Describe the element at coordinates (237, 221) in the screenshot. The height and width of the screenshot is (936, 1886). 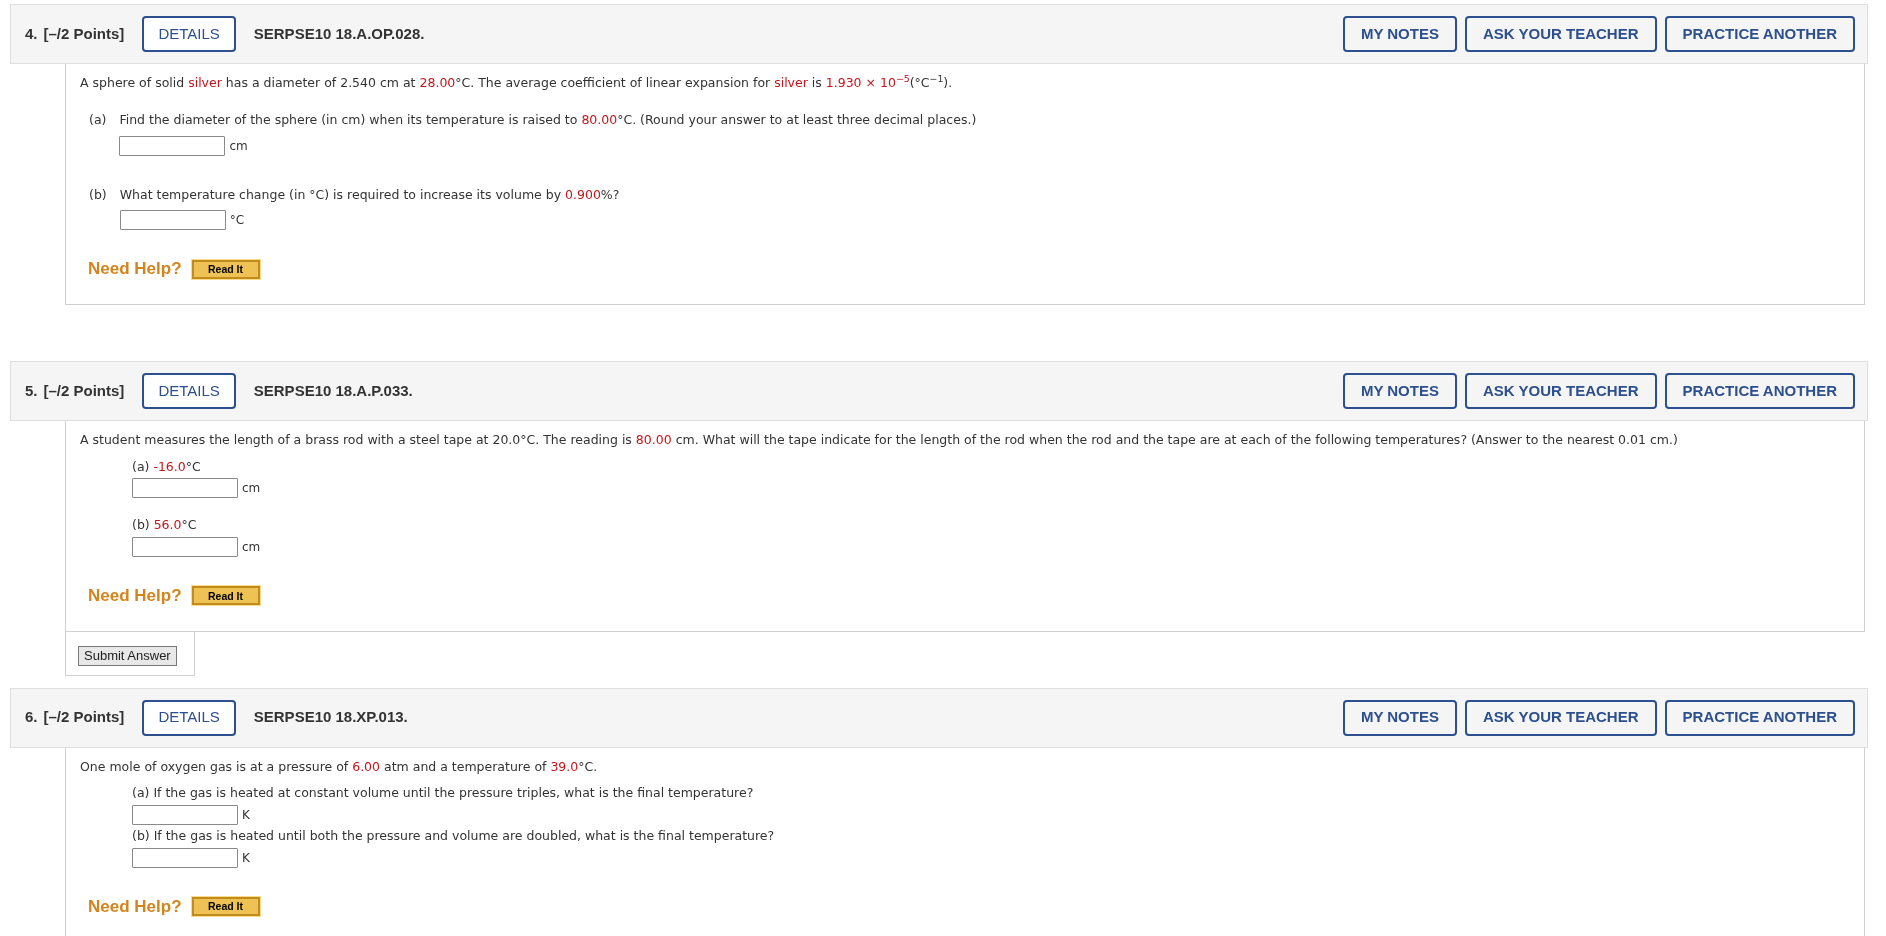
I see `unit-label: °C` at that location.